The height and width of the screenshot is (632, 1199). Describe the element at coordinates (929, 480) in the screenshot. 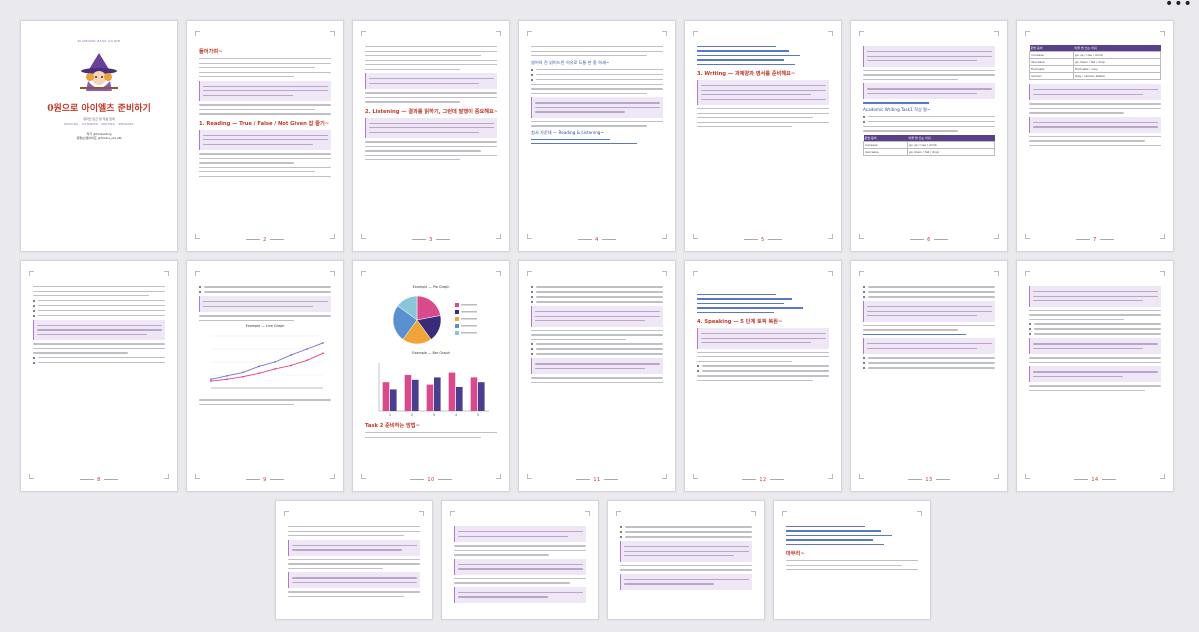

I see `page-number: 13` at that location.